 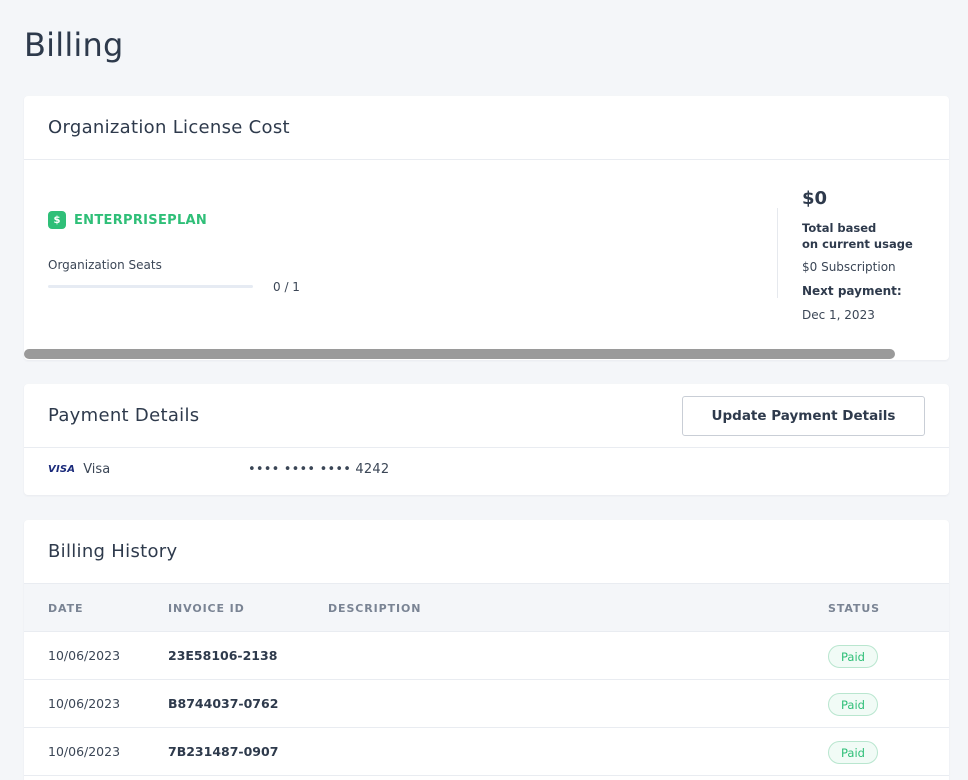 What do you see at coordinates (150, 286) in the screenshot?
I see `seats-progress-bar` at bounding box center [150, 286].